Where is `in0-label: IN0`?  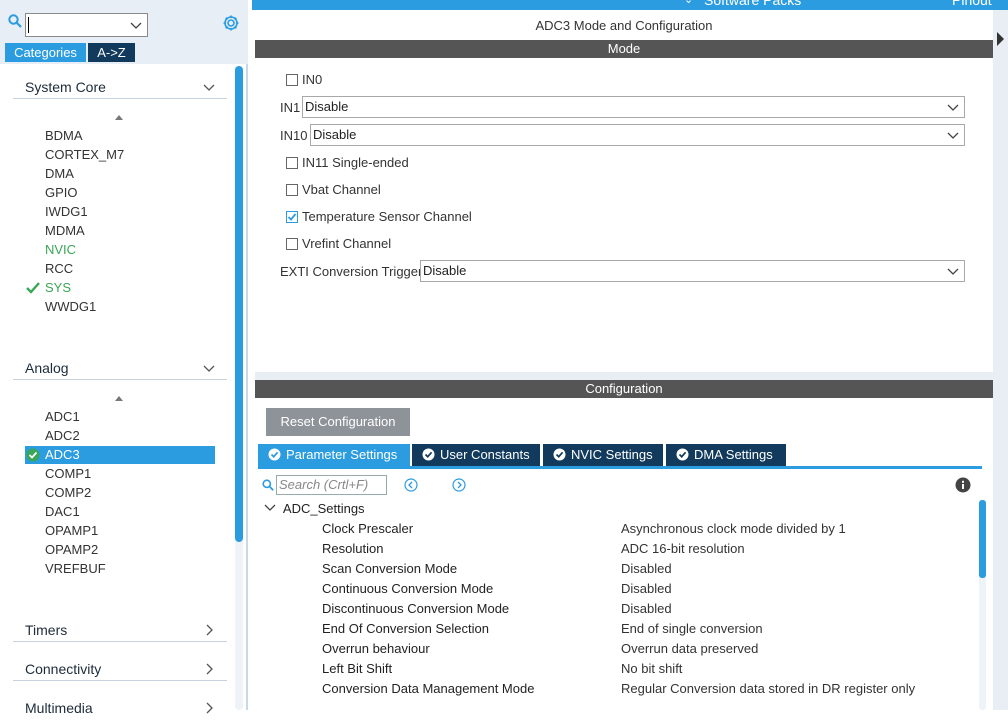 in0-label: IN0 is located at coordinates (312, 79).